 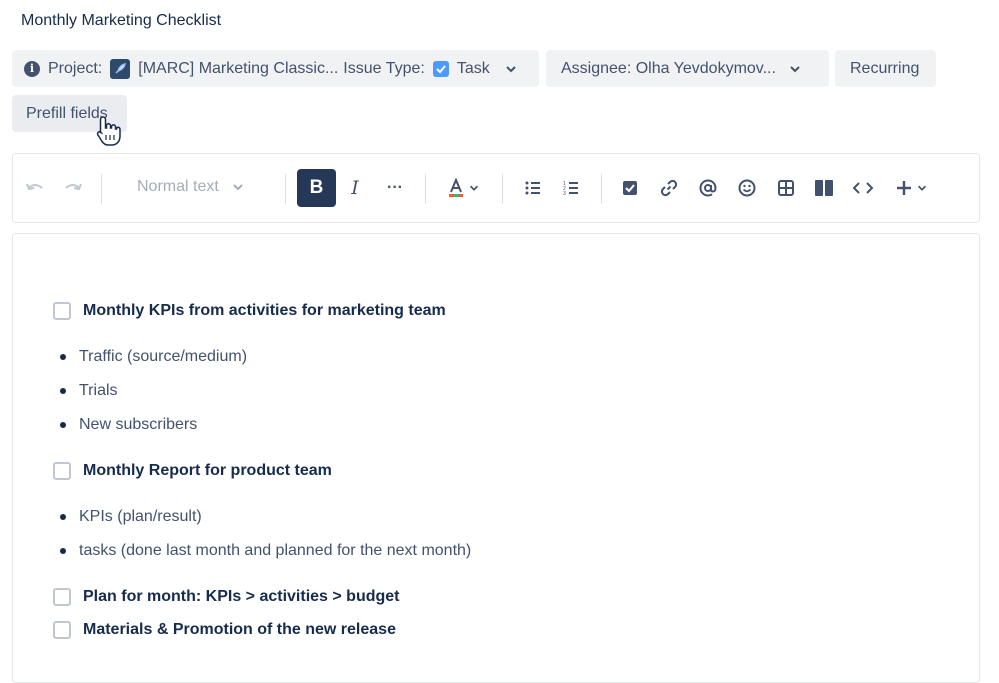 What do you see at coordinates (163, 356) in the screenshot?
I see `list-item: Traffic (source/medium)` at bounding box center [163, 356].